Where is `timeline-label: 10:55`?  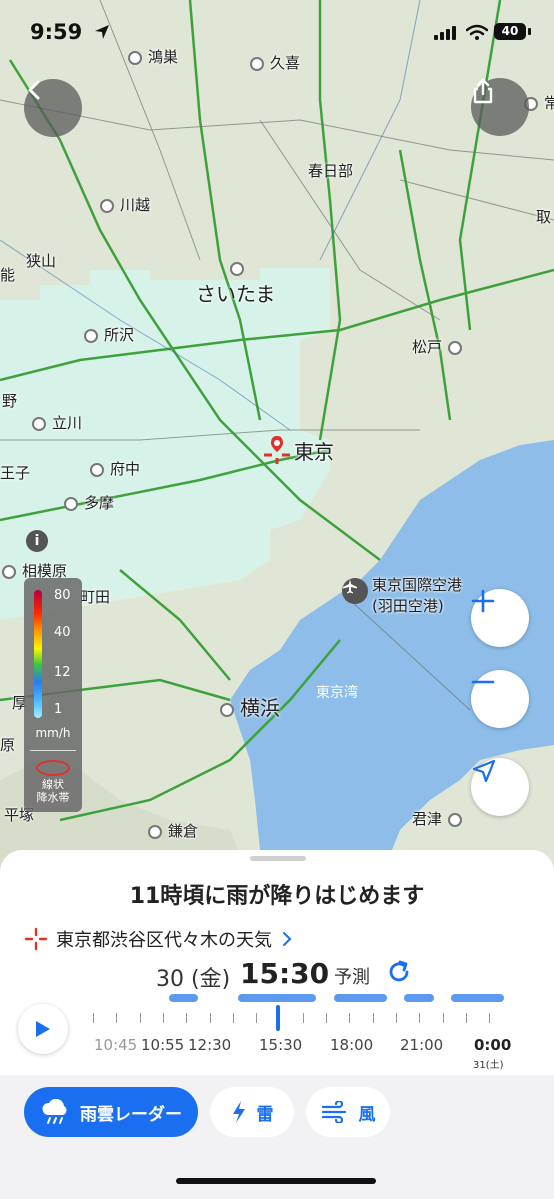 timeline-label: 10:55 is located at coordinates (163, 1045).